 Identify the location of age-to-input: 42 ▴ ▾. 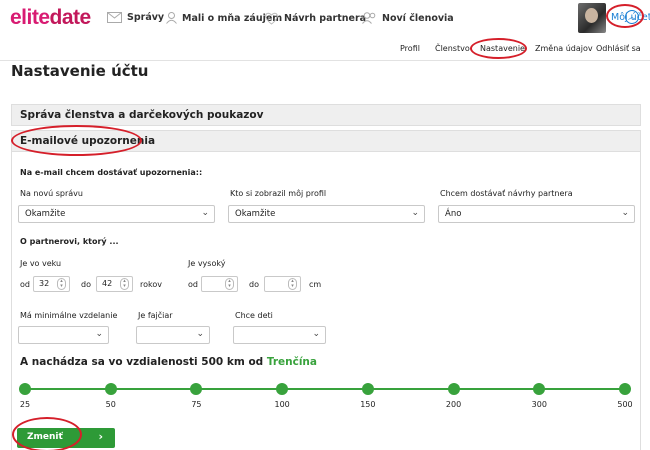
(114, 284).